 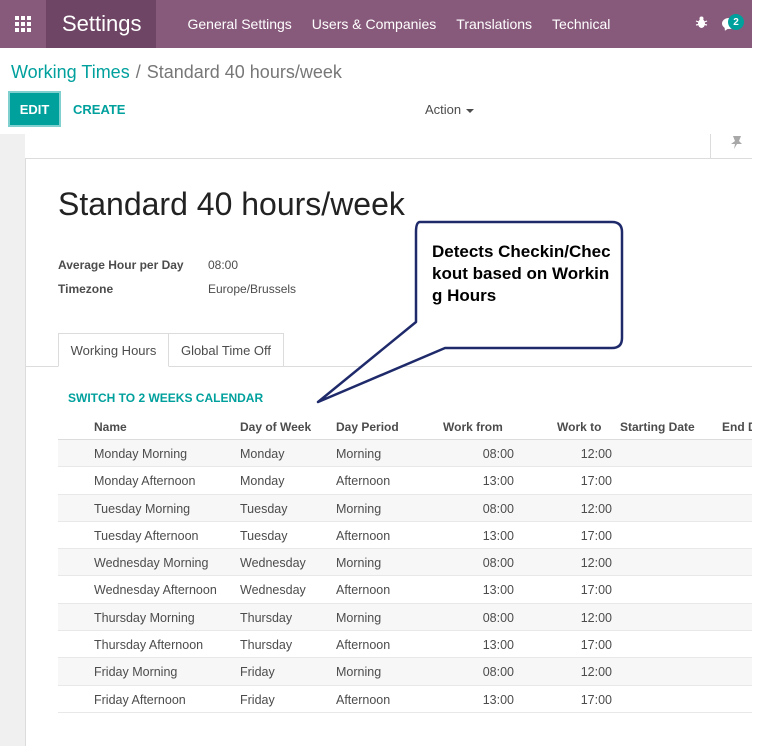 I want to click on cell-name: Wednesday Morning, so click(x=151, y=563).